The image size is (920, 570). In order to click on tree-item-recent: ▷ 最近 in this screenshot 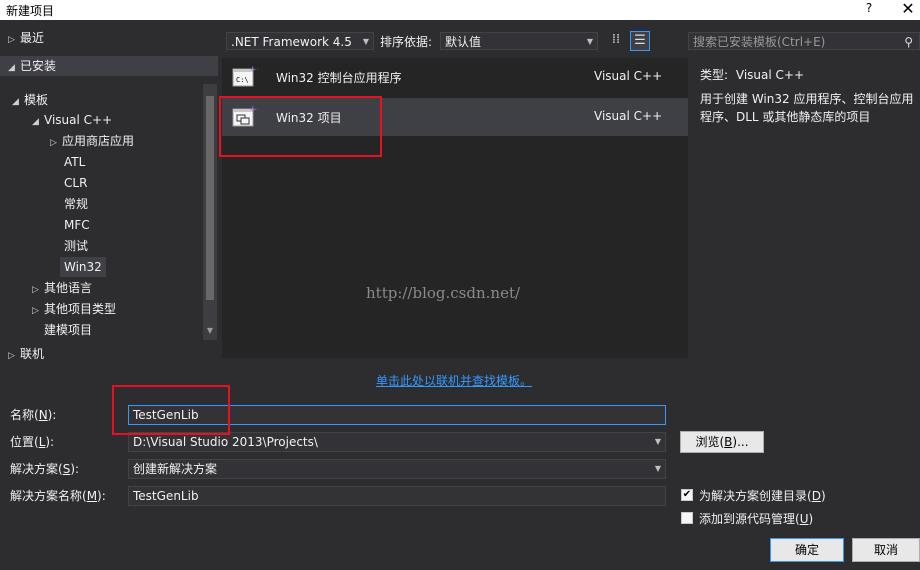, I will do `click(26, 38)`.